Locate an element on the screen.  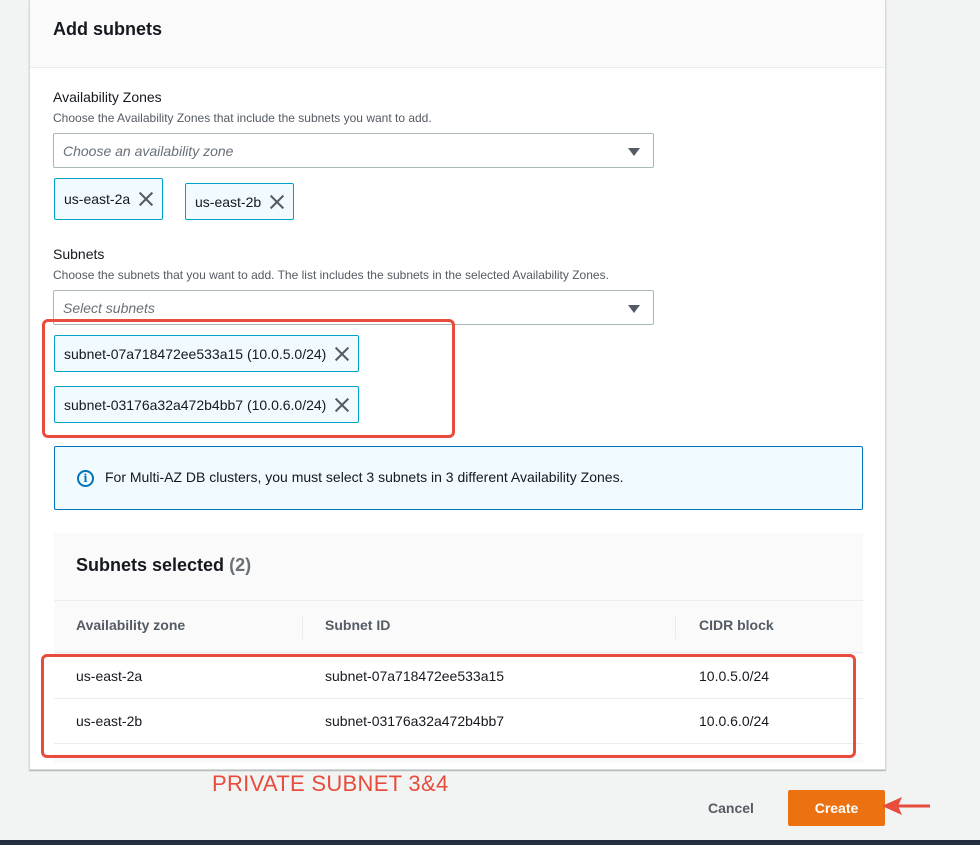
az-select: Choose an availability zone is located at coordinates (353, 150).